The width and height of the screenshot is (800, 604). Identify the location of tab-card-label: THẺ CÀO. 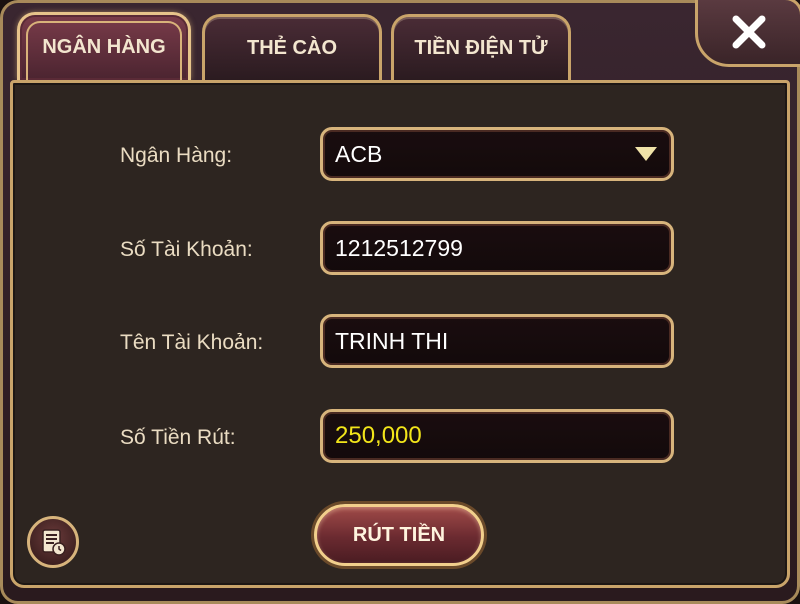
(292, 48).